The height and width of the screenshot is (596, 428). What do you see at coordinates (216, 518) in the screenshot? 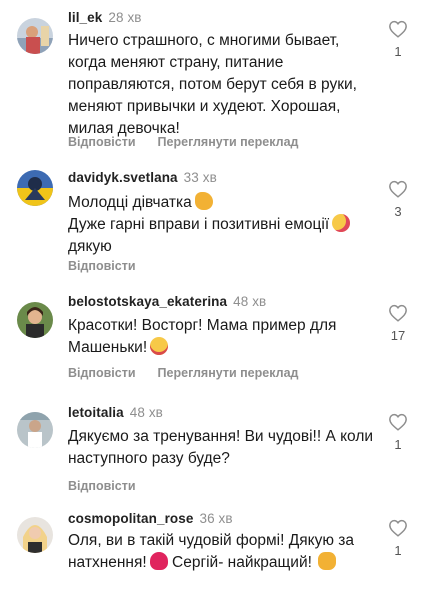
I see `comment-time: 36 хв` at bounding box center [216, 518].